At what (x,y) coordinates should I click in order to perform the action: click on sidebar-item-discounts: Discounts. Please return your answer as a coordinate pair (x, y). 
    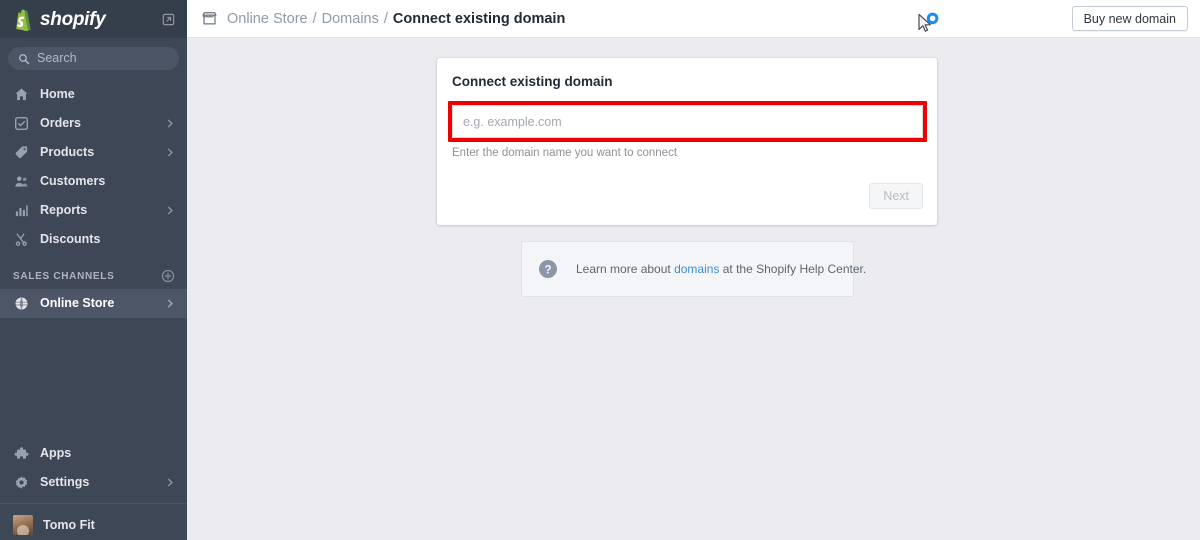
    Looking at the image, I should click on (93, 239).